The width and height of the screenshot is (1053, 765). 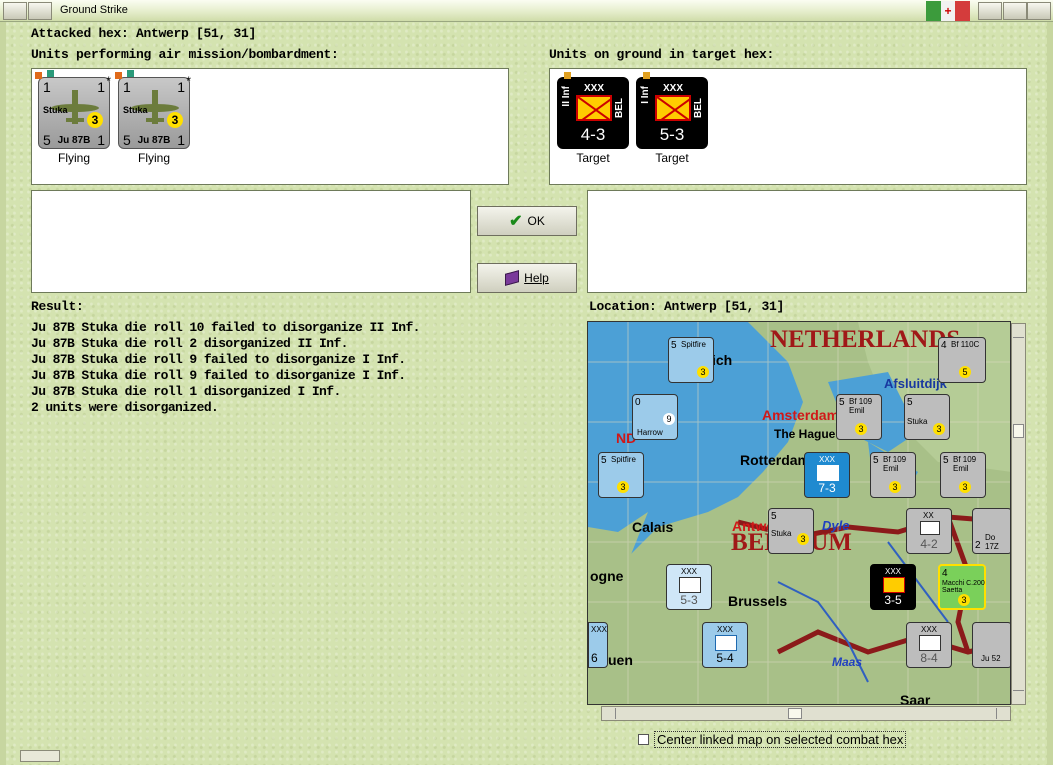 What do you see at coordinates (599, 629) in the screenshot?
I see `map-counter-name: XXX` at bounding box center [599, 629].